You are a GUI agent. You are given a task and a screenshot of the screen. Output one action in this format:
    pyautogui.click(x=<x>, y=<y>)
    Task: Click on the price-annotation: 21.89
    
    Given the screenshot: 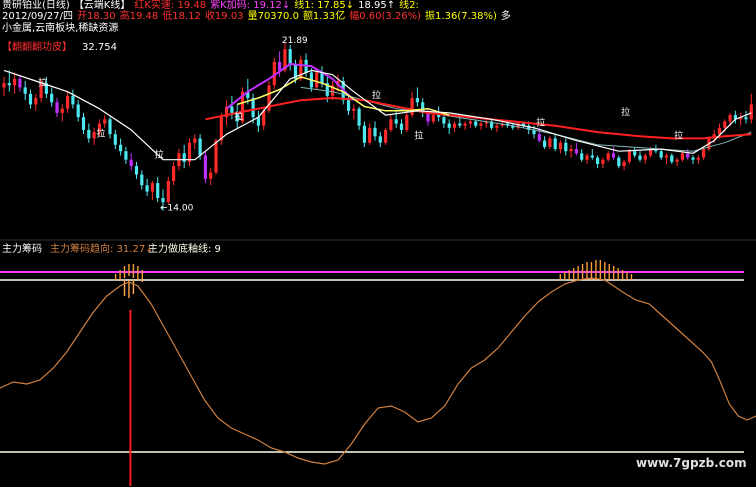 What is the action you would take?
    pyautogui.click(x=295, y=41)
    